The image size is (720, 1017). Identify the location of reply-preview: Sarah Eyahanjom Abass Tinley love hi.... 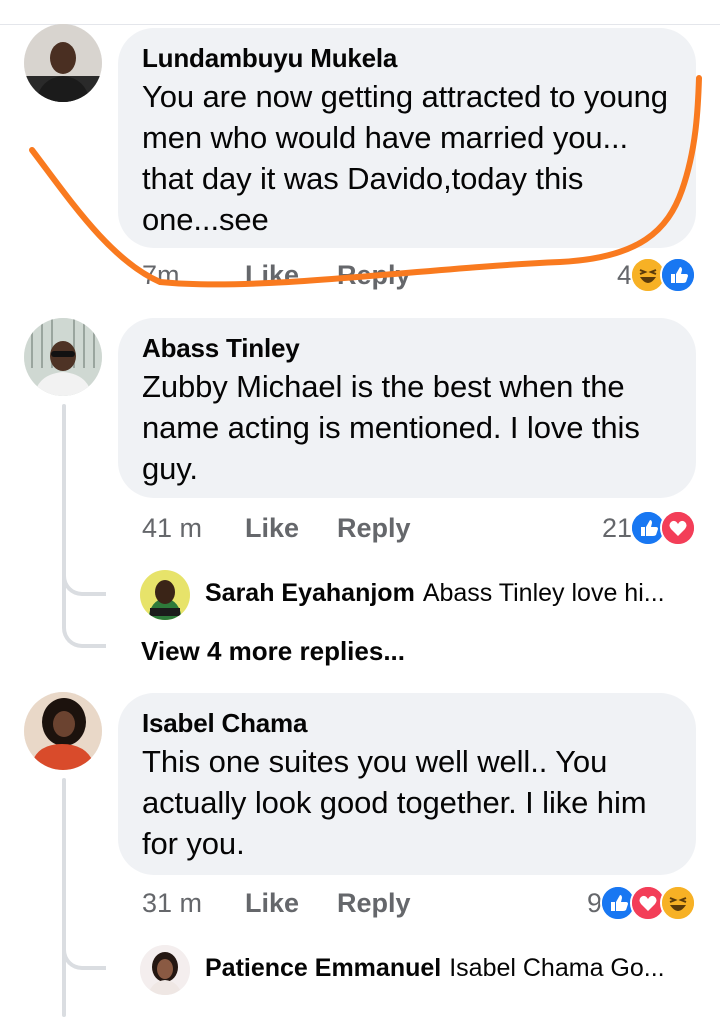
(435, 593).